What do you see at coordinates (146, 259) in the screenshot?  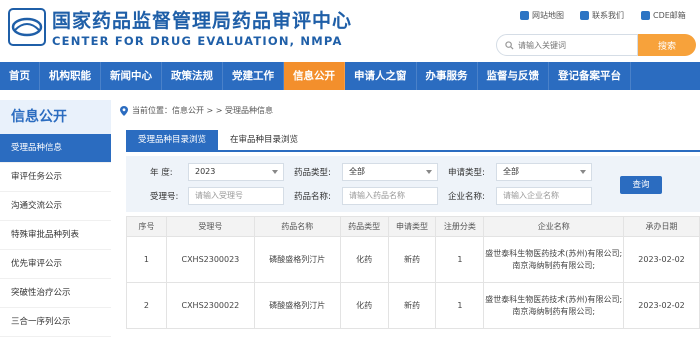 I see `cell-index: 1` at bounding box center [146, 259].